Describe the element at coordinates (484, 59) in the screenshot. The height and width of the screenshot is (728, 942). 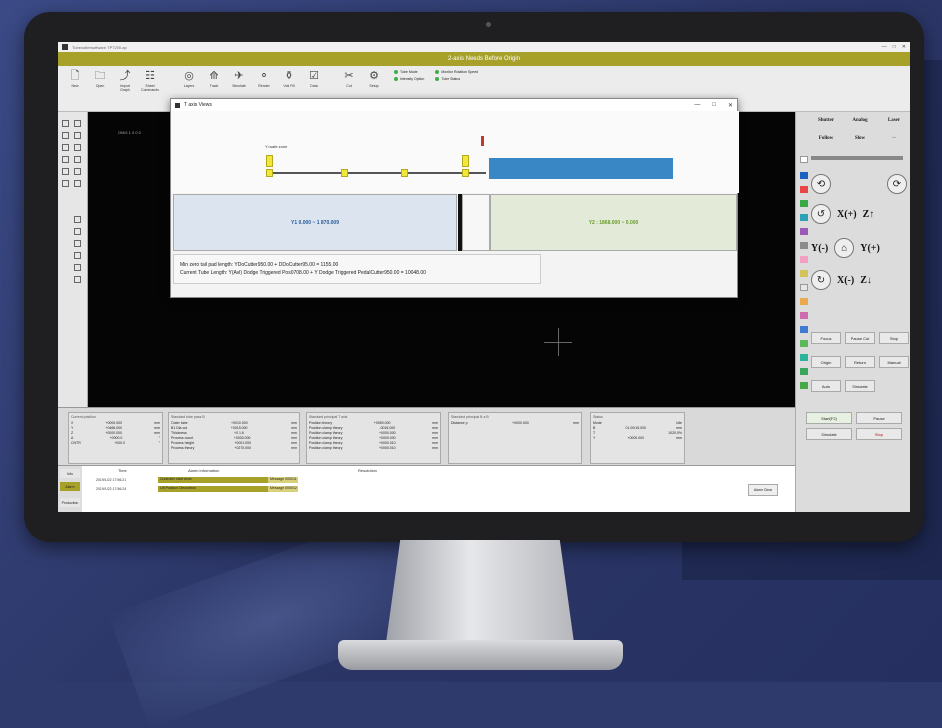
I see `app-title-bar: 2-axis Needs Before Origin` at that location.